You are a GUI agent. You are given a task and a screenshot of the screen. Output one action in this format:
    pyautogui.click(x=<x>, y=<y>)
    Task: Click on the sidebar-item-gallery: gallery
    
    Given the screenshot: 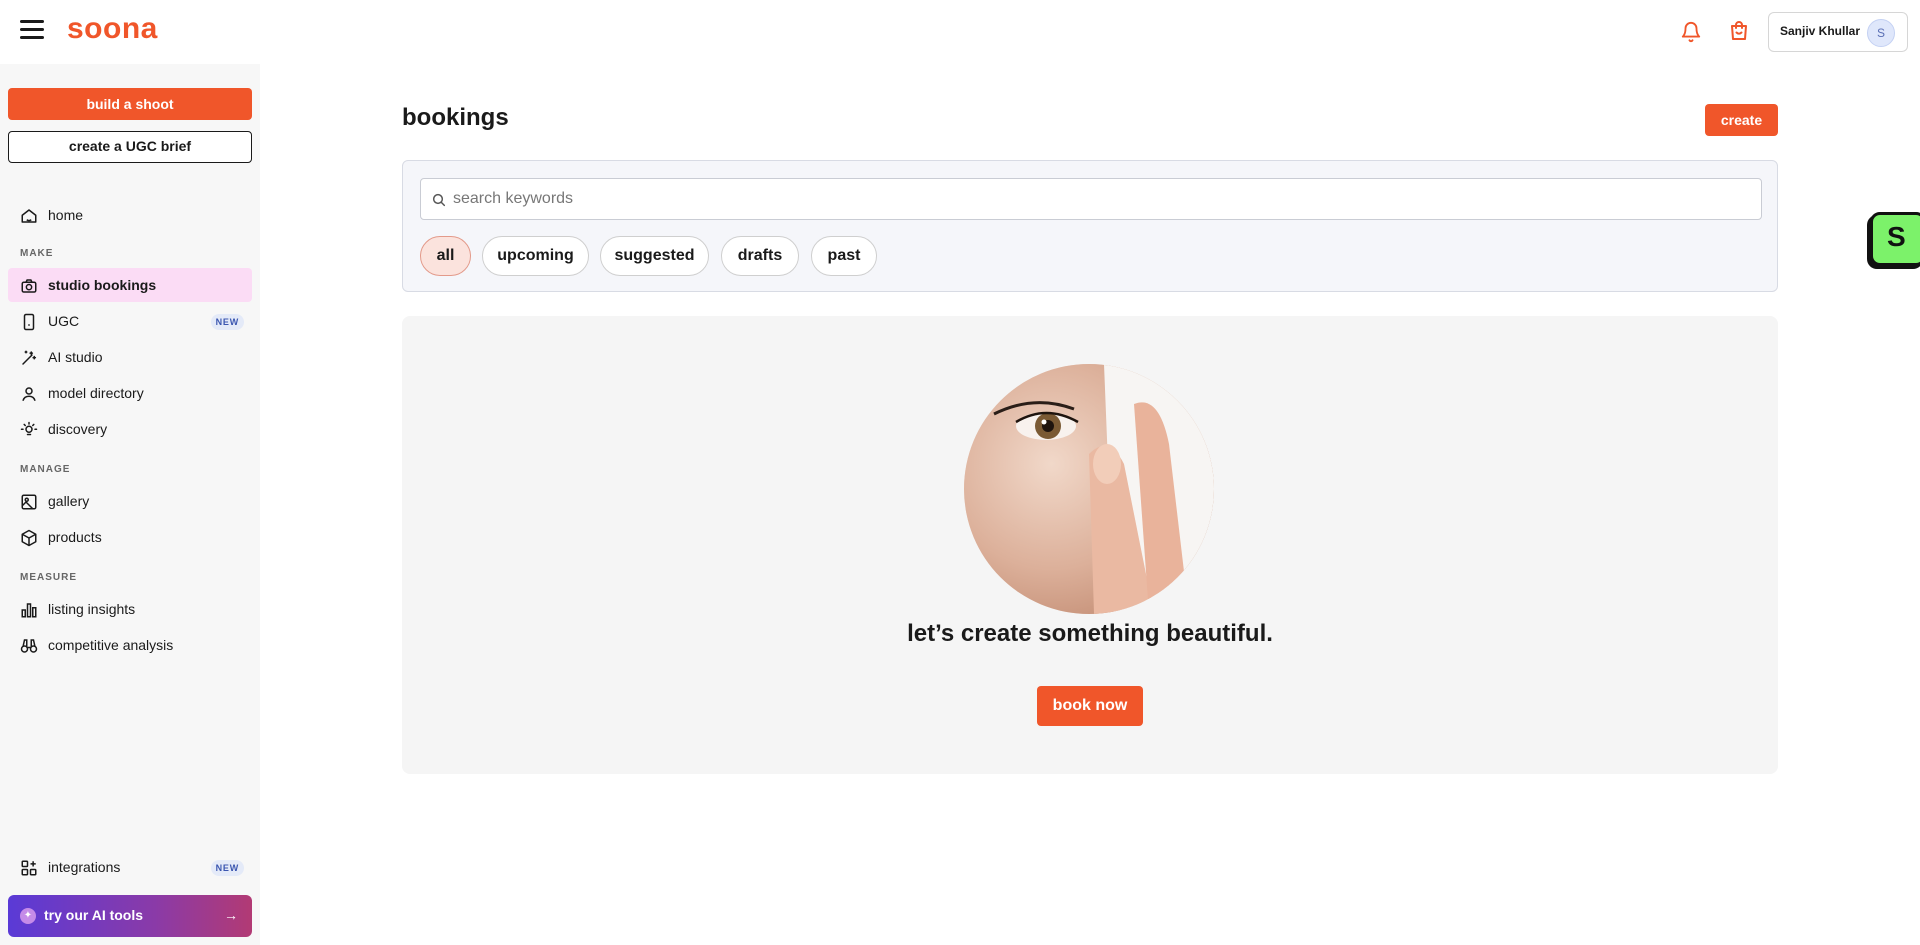 What is the action you would take?
    pyautogui.click(x=130, y=501)
    